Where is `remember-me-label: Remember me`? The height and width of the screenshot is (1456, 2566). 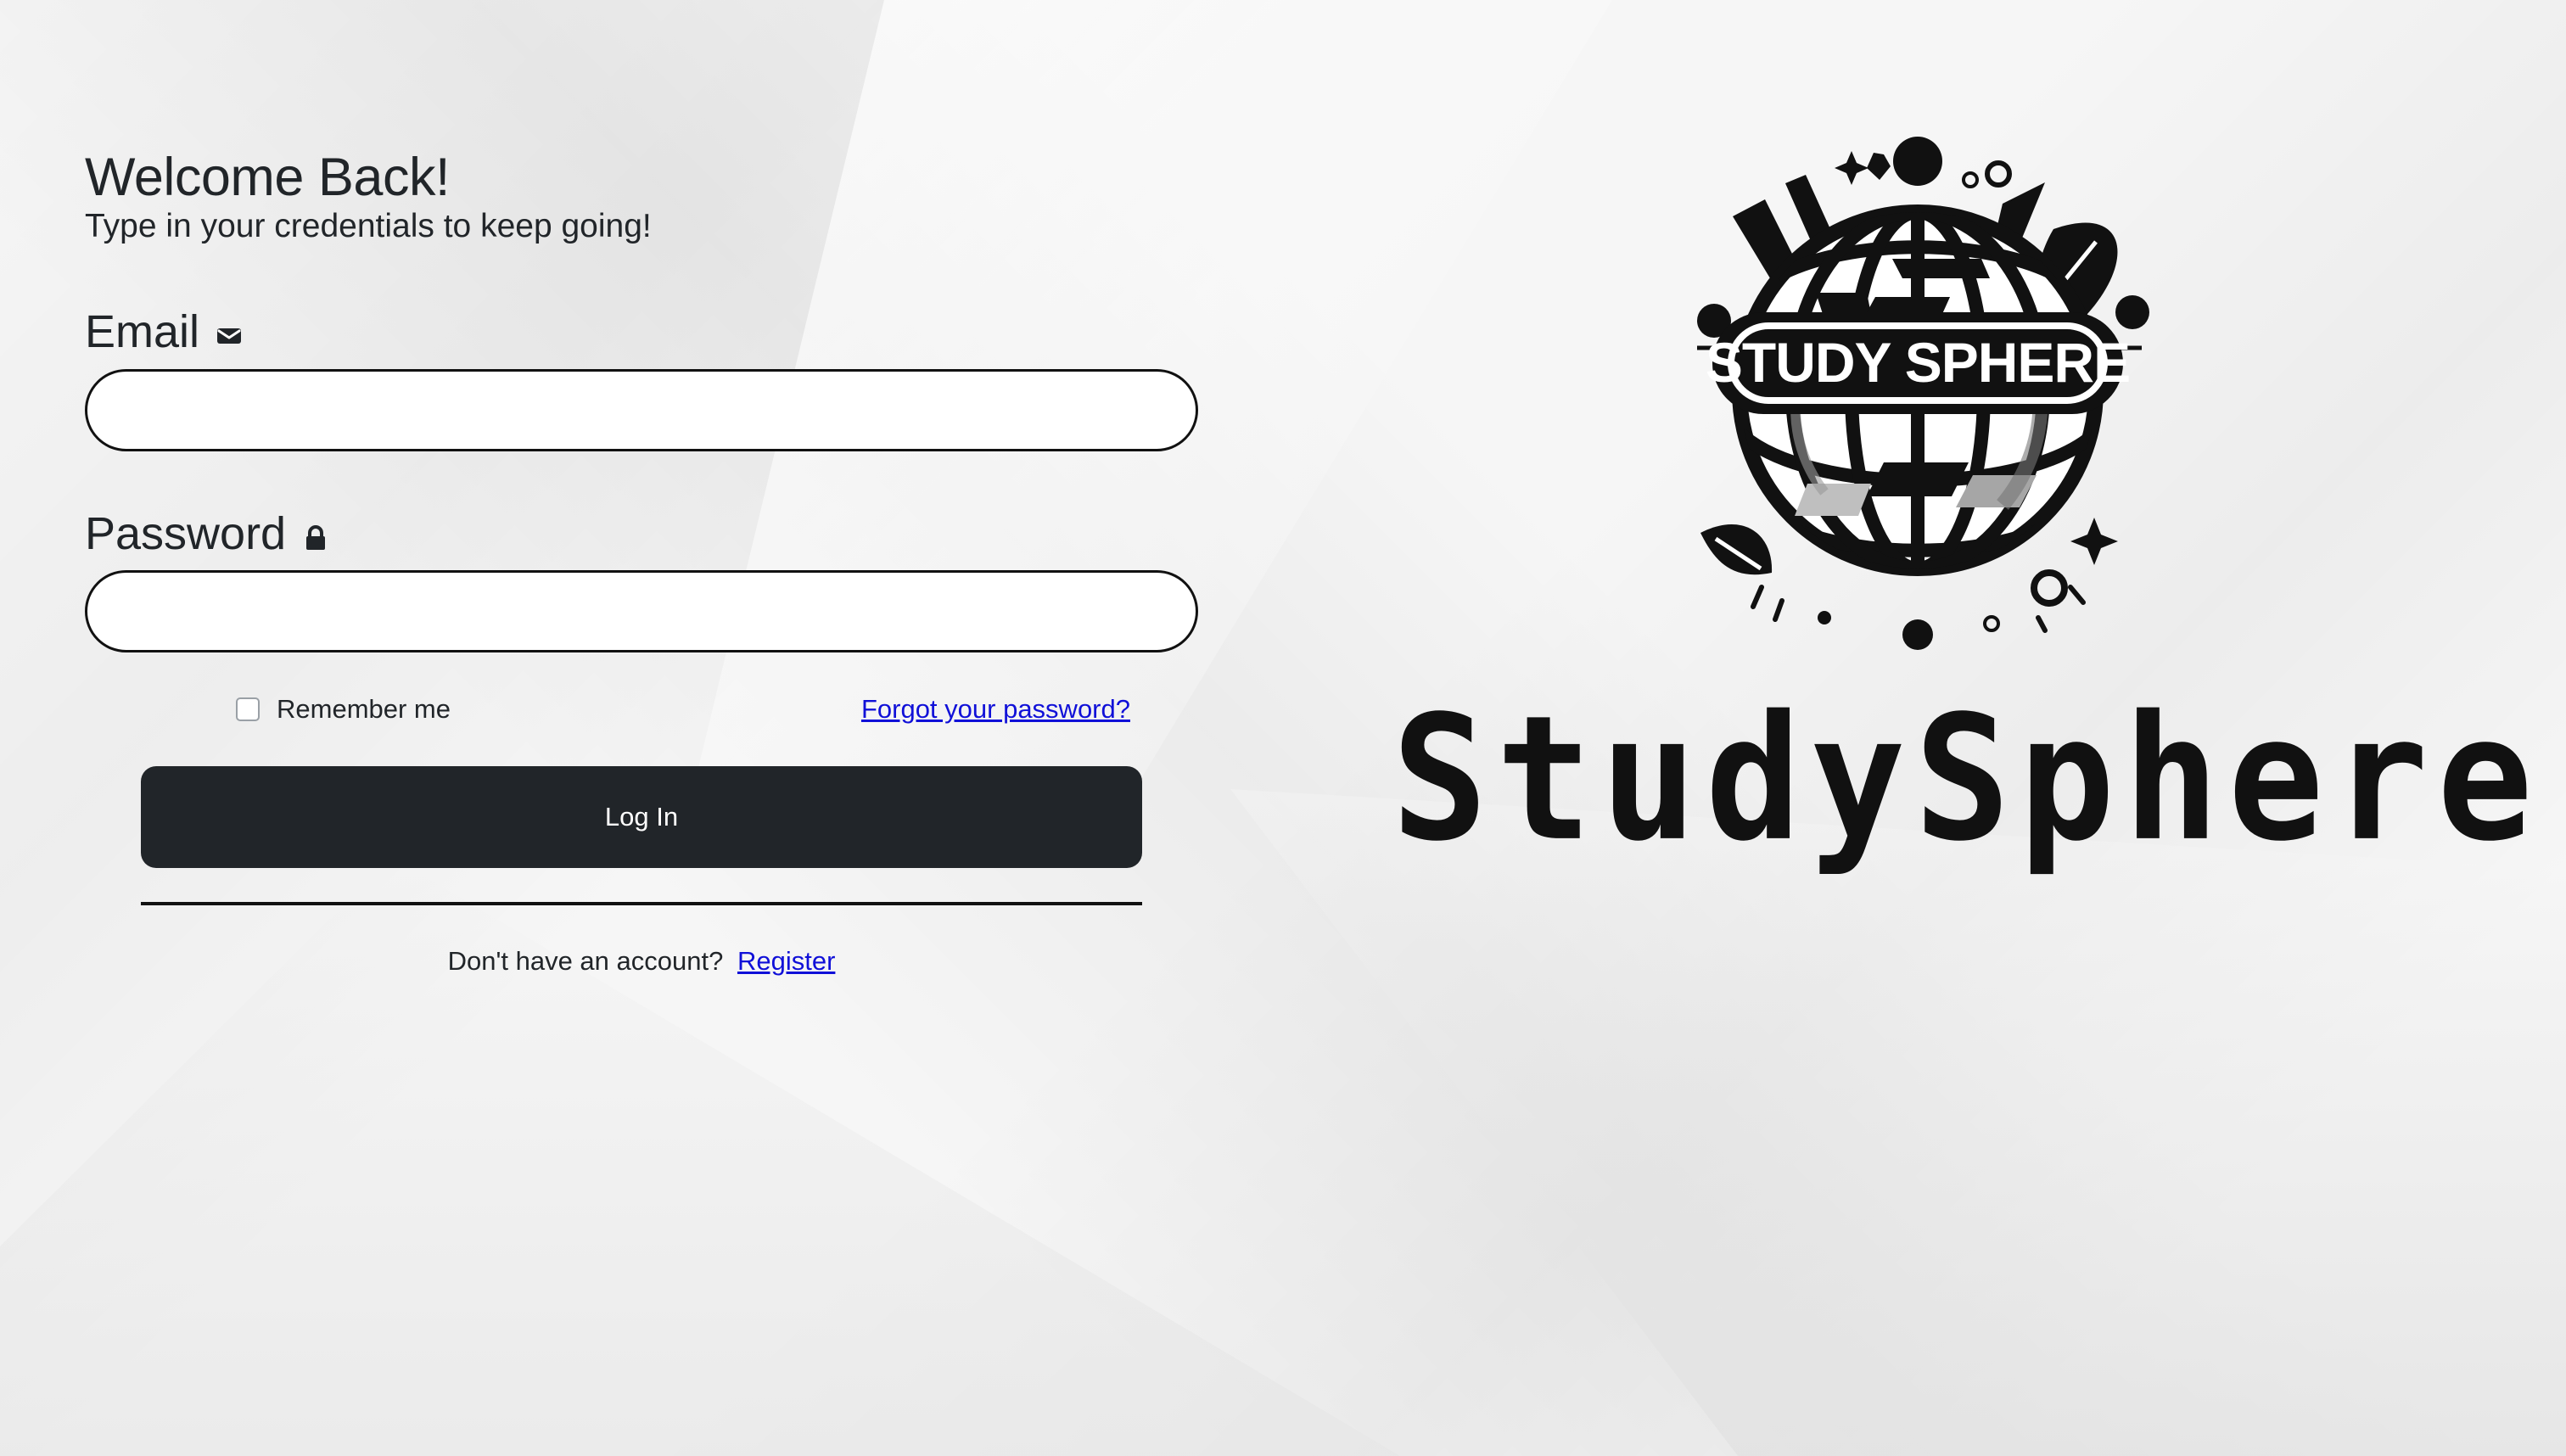 remember-me-label: Remember me is located at coordinates (364, 709).